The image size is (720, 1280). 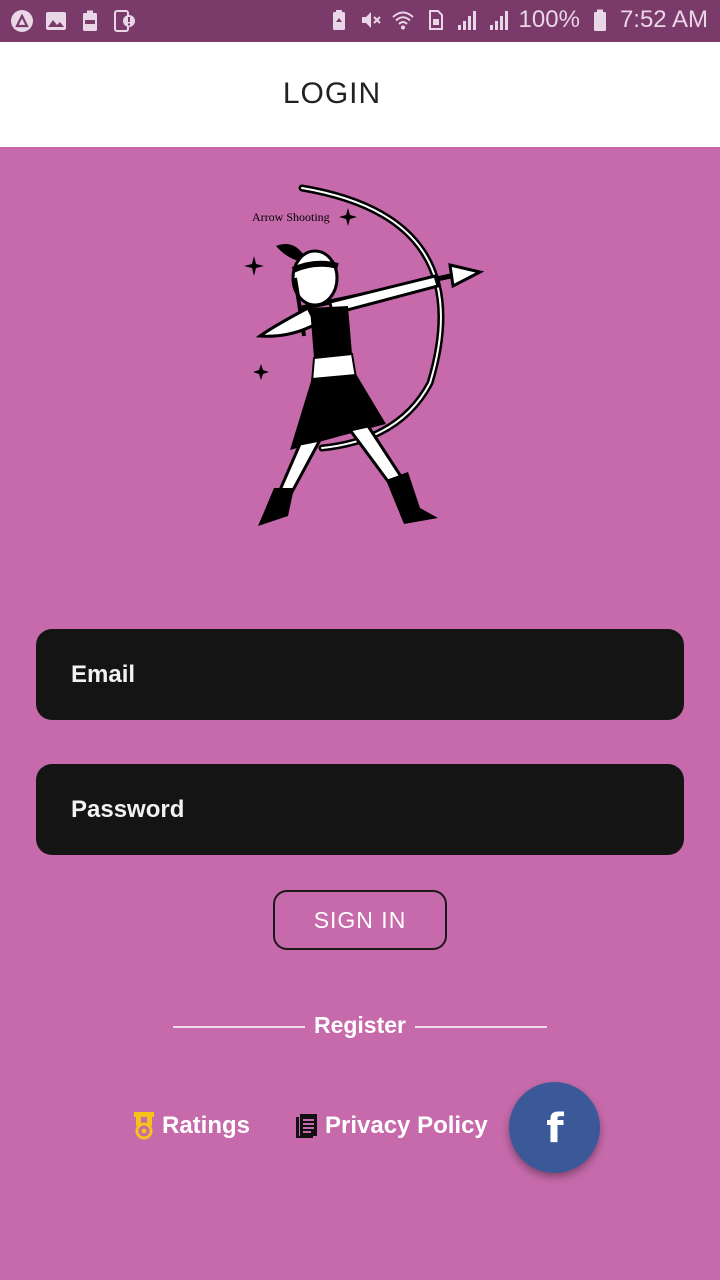 I want to click on svg-text: f, so click(x=555, y=1128).